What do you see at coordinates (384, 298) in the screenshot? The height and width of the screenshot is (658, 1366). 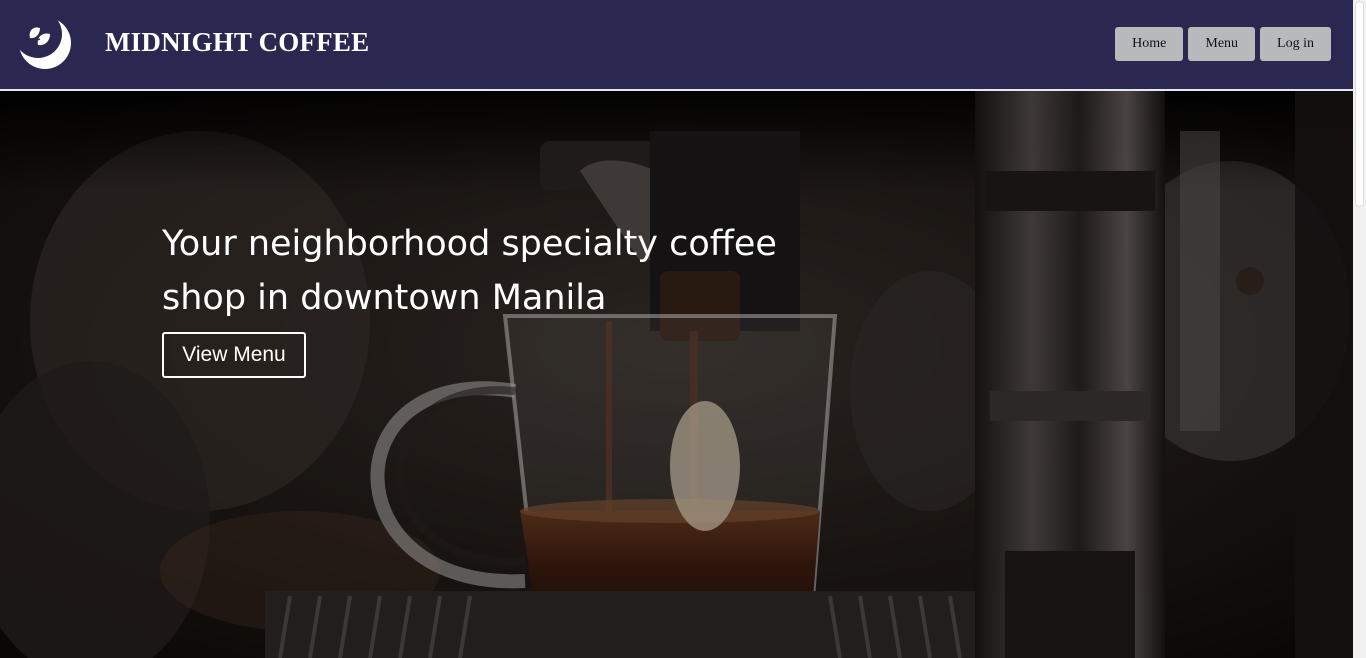 I see `hero-headline-line2: shop in downtown Manila` at bounding box center [384, 298].